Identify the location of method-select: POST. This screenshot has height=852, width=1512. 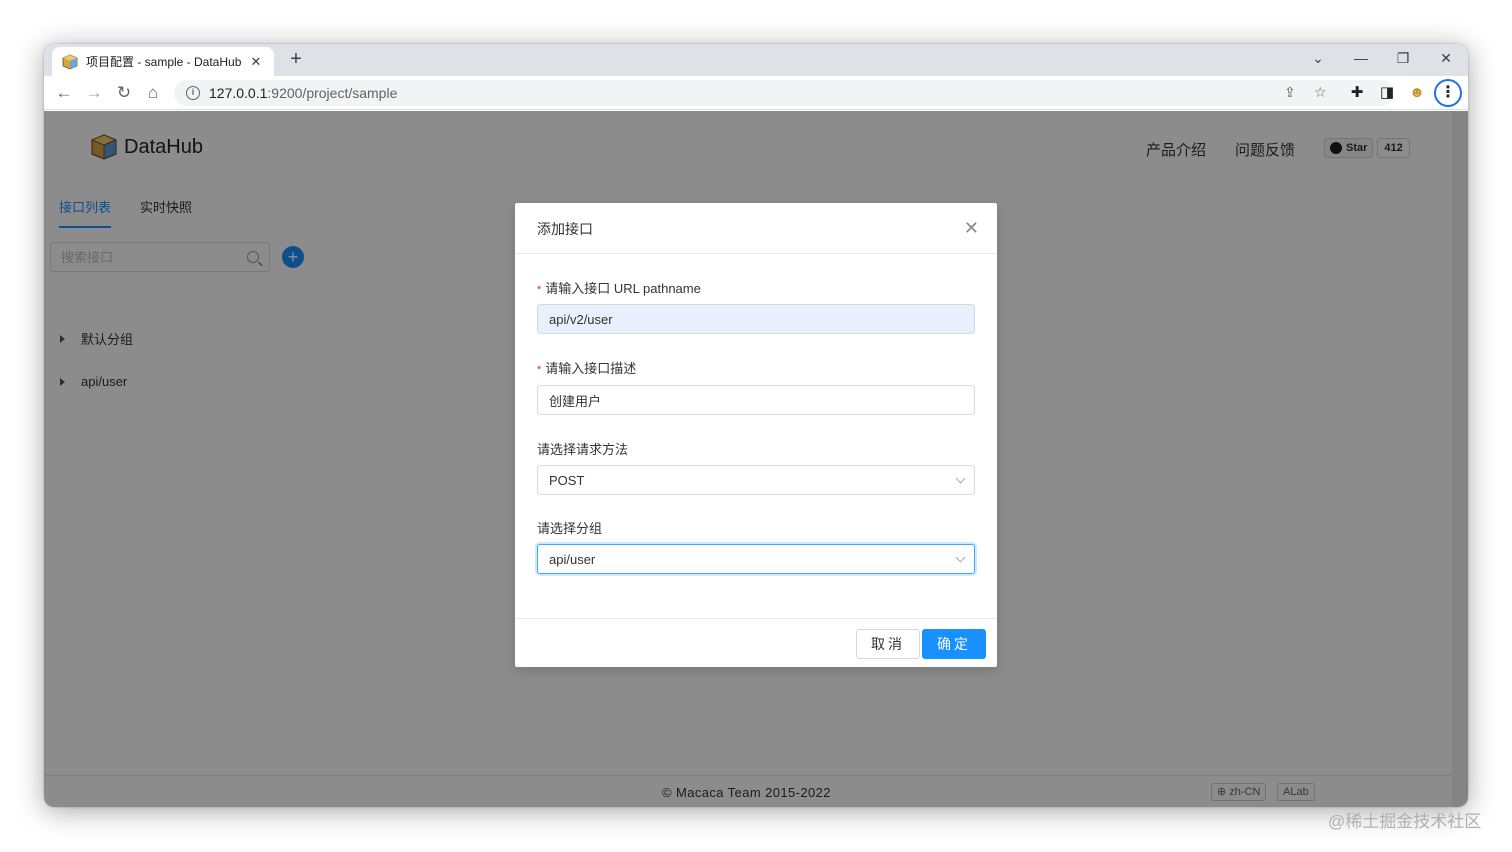
(756, 480).